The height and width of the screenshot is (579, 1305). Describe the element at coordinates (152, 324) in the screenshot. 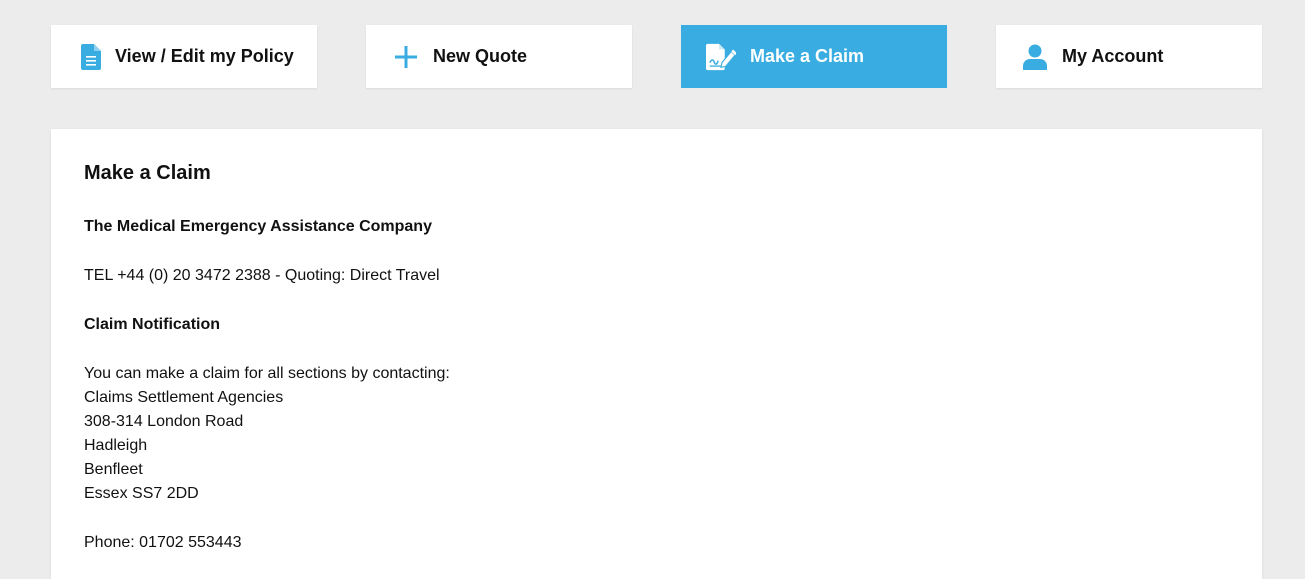

I see `claim-notification-heading: Claim Notification` at that location.